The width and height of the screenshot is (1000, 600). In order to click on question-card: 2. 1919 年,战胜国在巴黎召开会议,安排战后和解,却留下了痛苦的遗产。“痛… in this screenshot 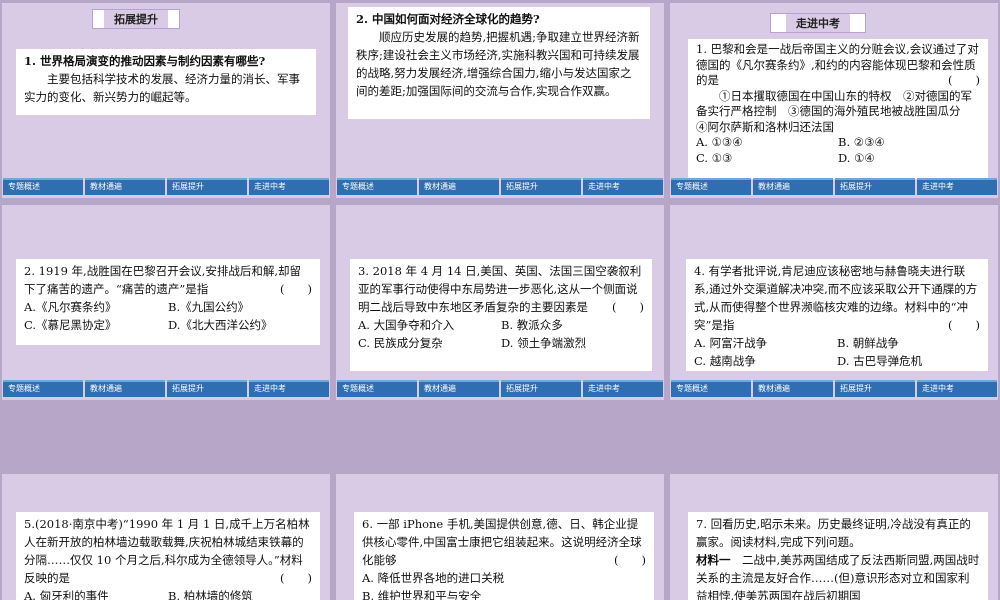, I will do `click(168, 302)`.